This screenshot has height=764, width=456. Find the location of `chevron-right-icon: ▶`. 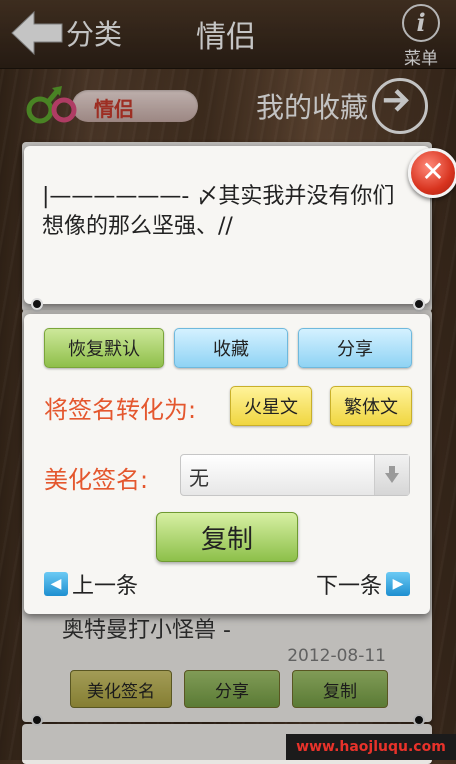

chevron-right-icon: ▶ is located at coordinates (398, 584).